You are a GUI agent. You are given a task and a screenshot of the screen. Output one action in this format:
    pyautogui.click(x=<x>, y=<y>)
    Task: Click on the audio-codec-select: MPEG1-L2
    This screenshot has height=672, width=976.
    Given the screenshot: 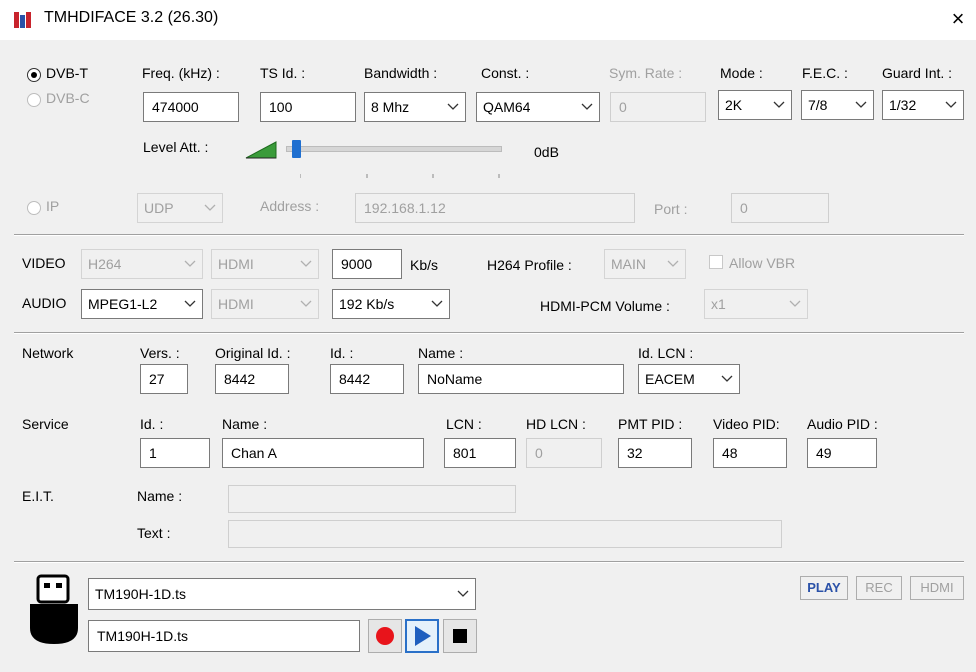 What is the action you would take?
    pyautogui.click(x=142, y=304)
    